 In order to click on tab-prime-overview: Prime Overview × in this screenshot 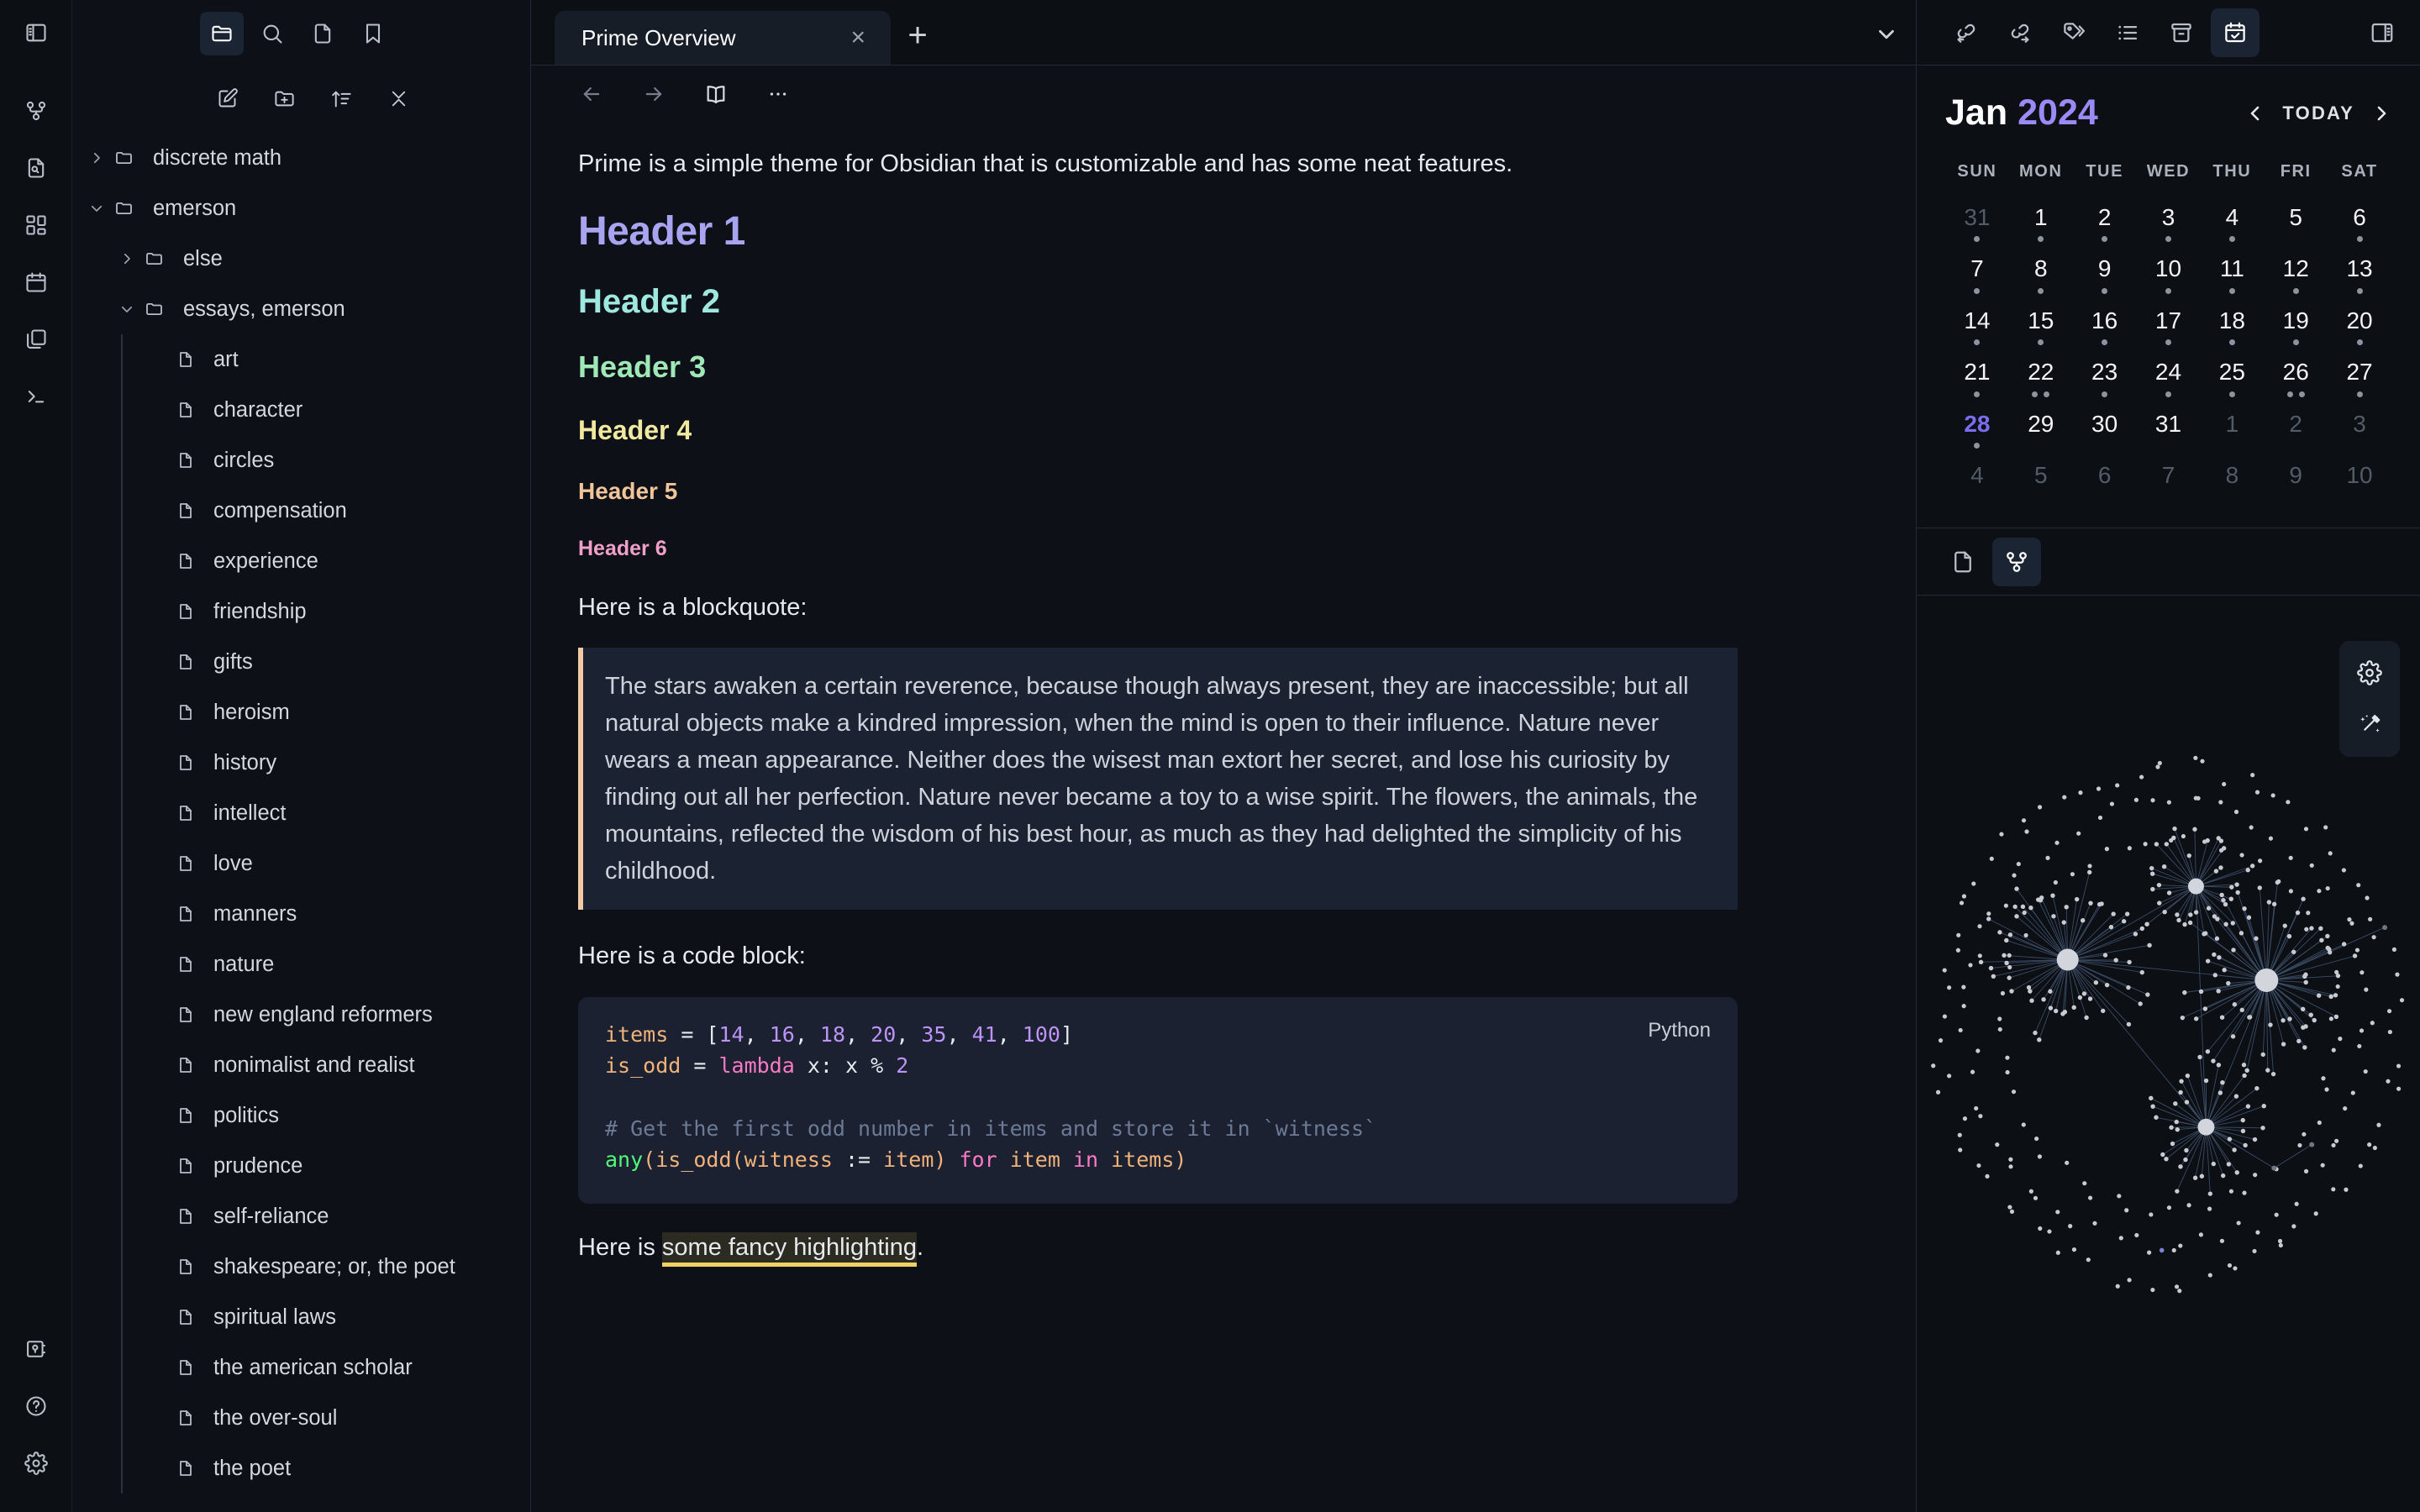, I will do `click(723, 38)`.